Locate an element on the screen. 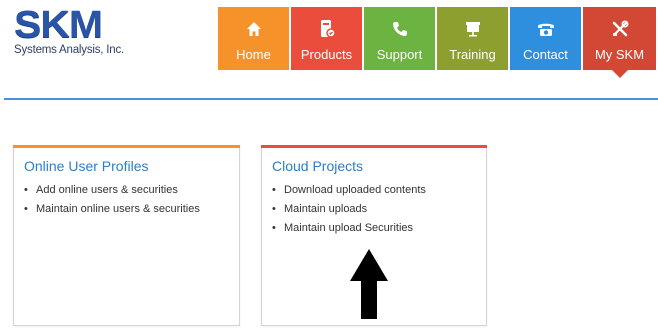 The image size is (658, 328). skm-logo: SKM Systems Analysis, Inc. is located at coordinates (69, 32).